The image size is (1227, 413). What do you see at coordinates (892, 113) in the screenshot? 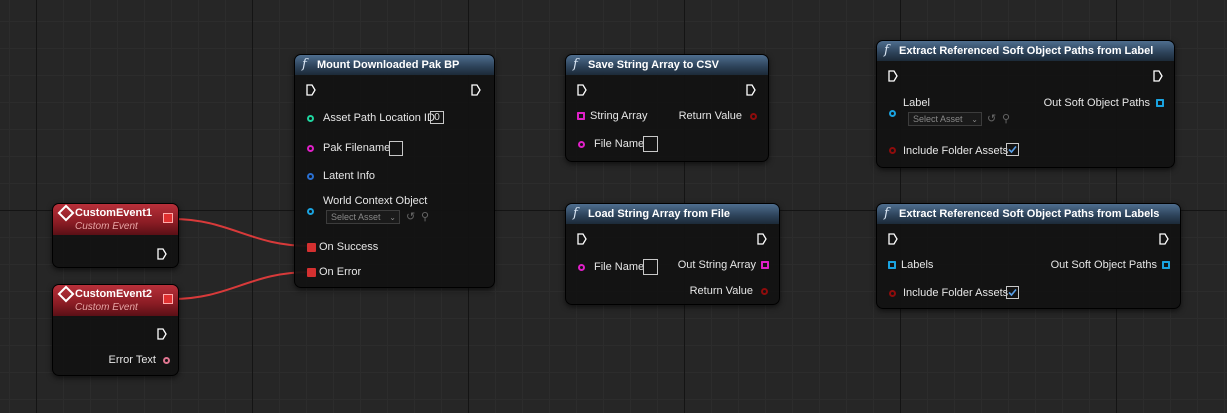
I see `label-pin` at bounding box center [892, 113].